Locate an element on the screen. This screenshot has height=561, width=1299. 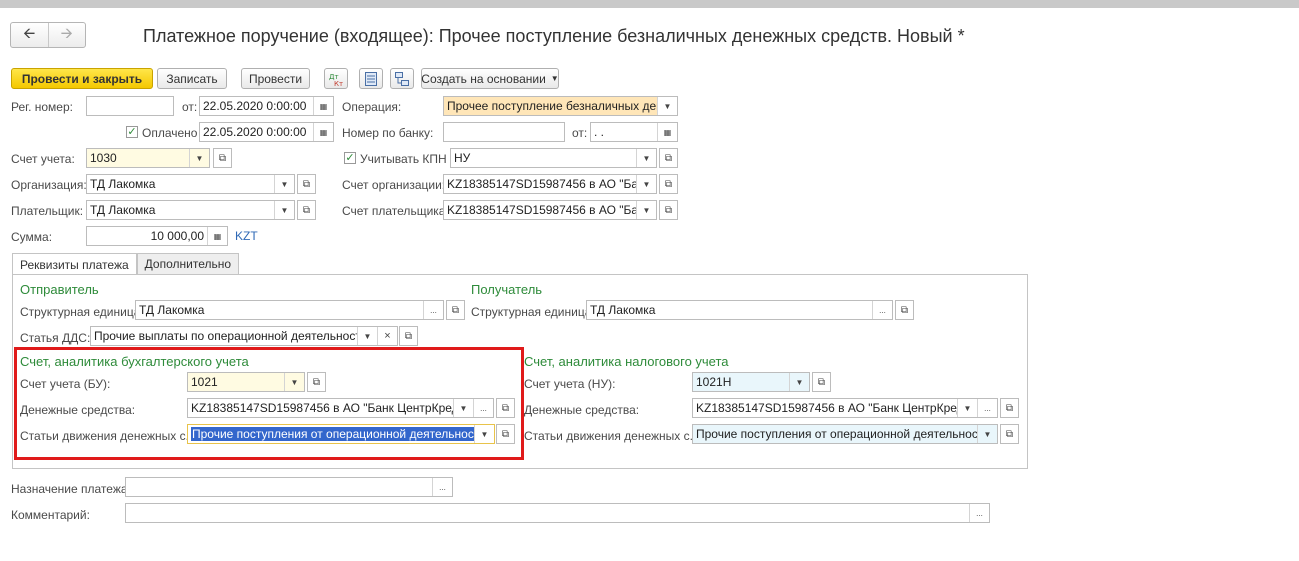
reg-number-label: Рег. номер: is located at coordinates (42, 107).